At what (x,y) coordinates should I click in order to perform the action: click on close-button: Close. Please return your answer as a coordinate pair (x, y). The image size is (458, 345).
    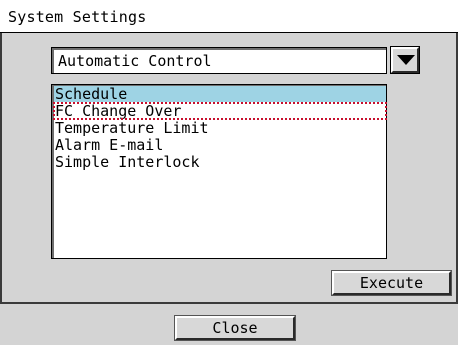
    Looking at the image, I should click on (235, 328).